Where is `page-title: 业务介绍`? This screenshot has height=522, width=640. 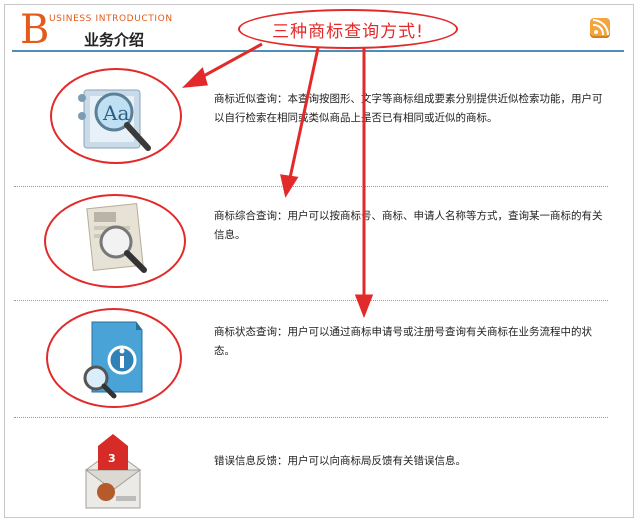 page-title: 业务介绍 is located at coordinates (114, 40).